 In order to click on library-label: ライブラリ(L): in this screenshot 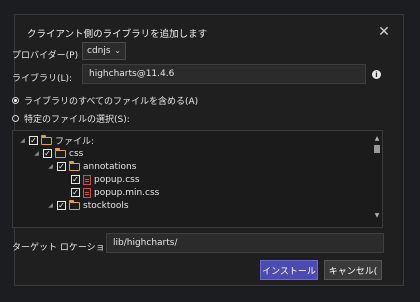, I will do `click(42, 79)`.